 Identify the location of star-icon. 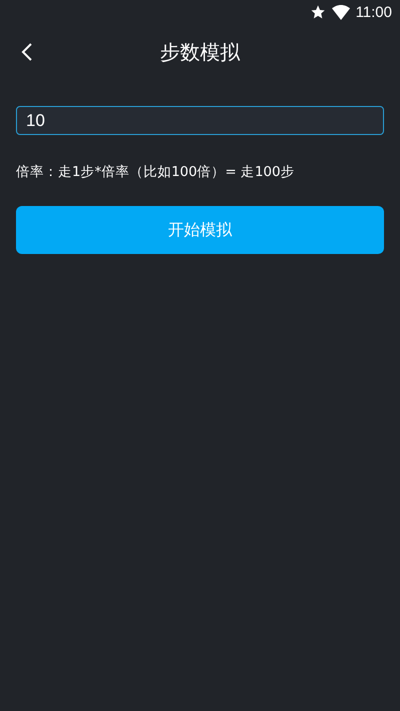
(318, 12).